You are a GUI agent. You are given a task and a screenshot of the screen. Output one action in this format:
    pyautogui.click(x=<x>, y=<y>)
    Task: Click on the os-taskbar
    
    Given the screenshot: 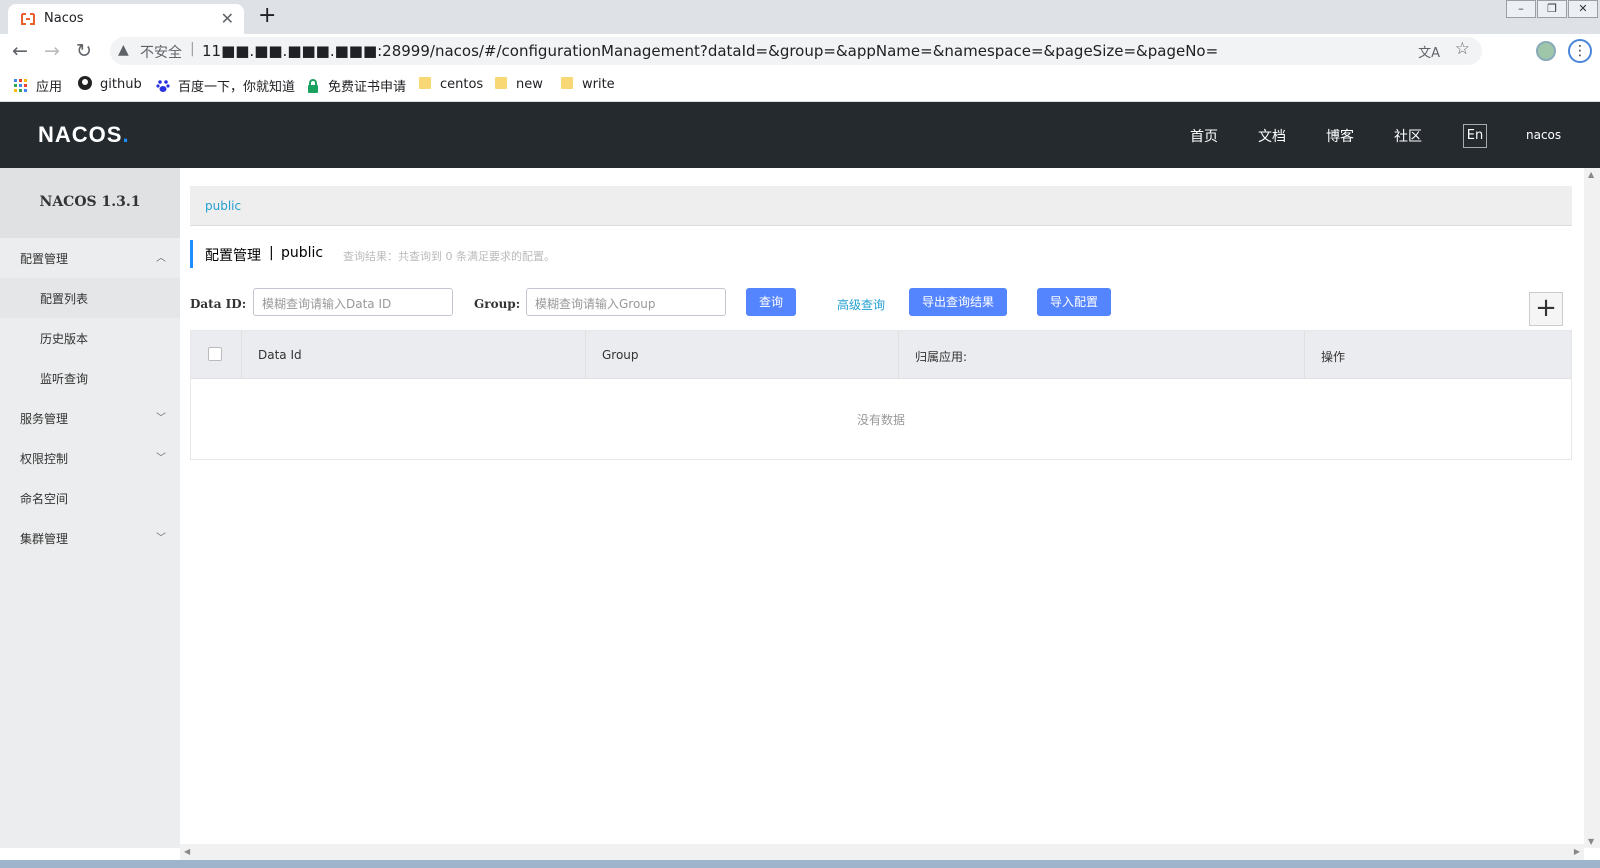 What is the action you would take?
    pyautogui.click(x=800, y=864)
    